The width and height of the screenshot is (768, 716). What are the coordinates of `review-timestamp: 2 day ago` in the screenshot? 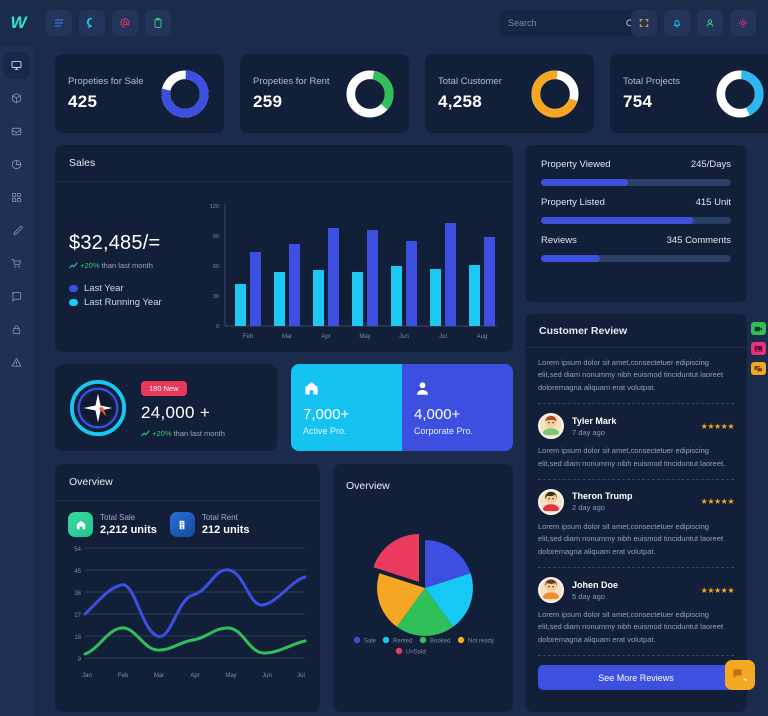 It's located at (588, 508).